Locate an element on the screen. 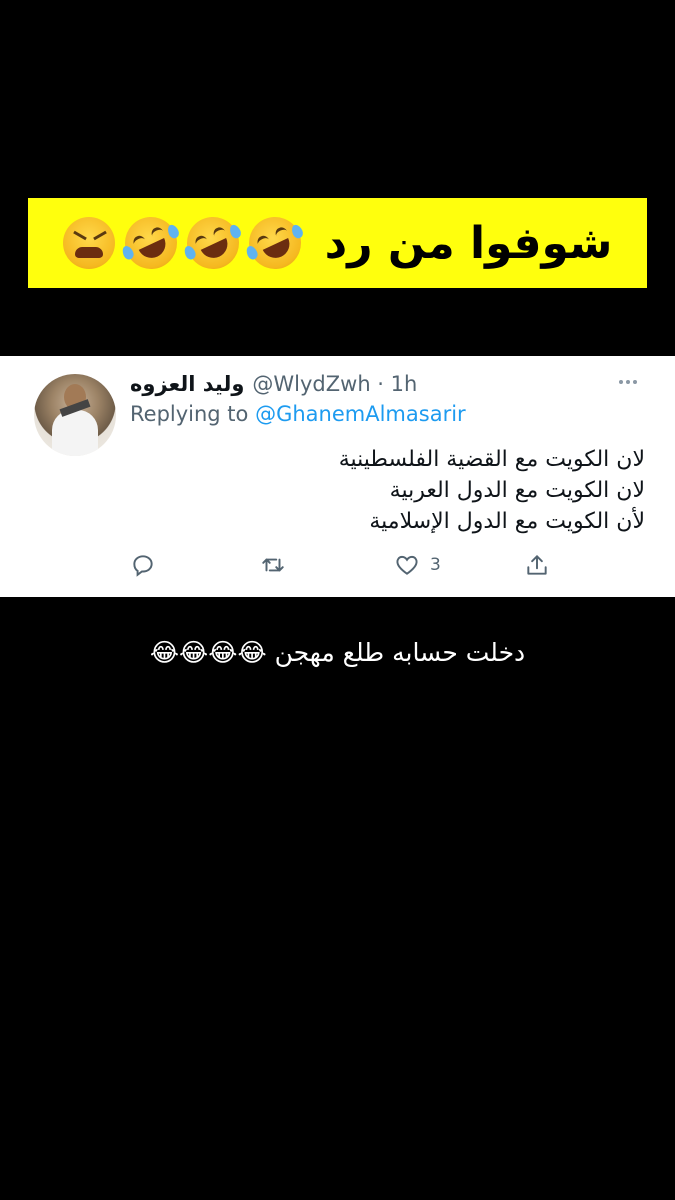  retweet-icon is located at coordinates (273, 565).